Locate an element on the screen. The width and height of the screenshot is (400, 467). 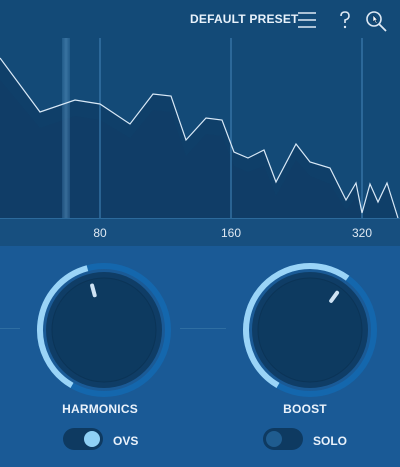
harmonics-pointer is located at coordinates (93, 290).